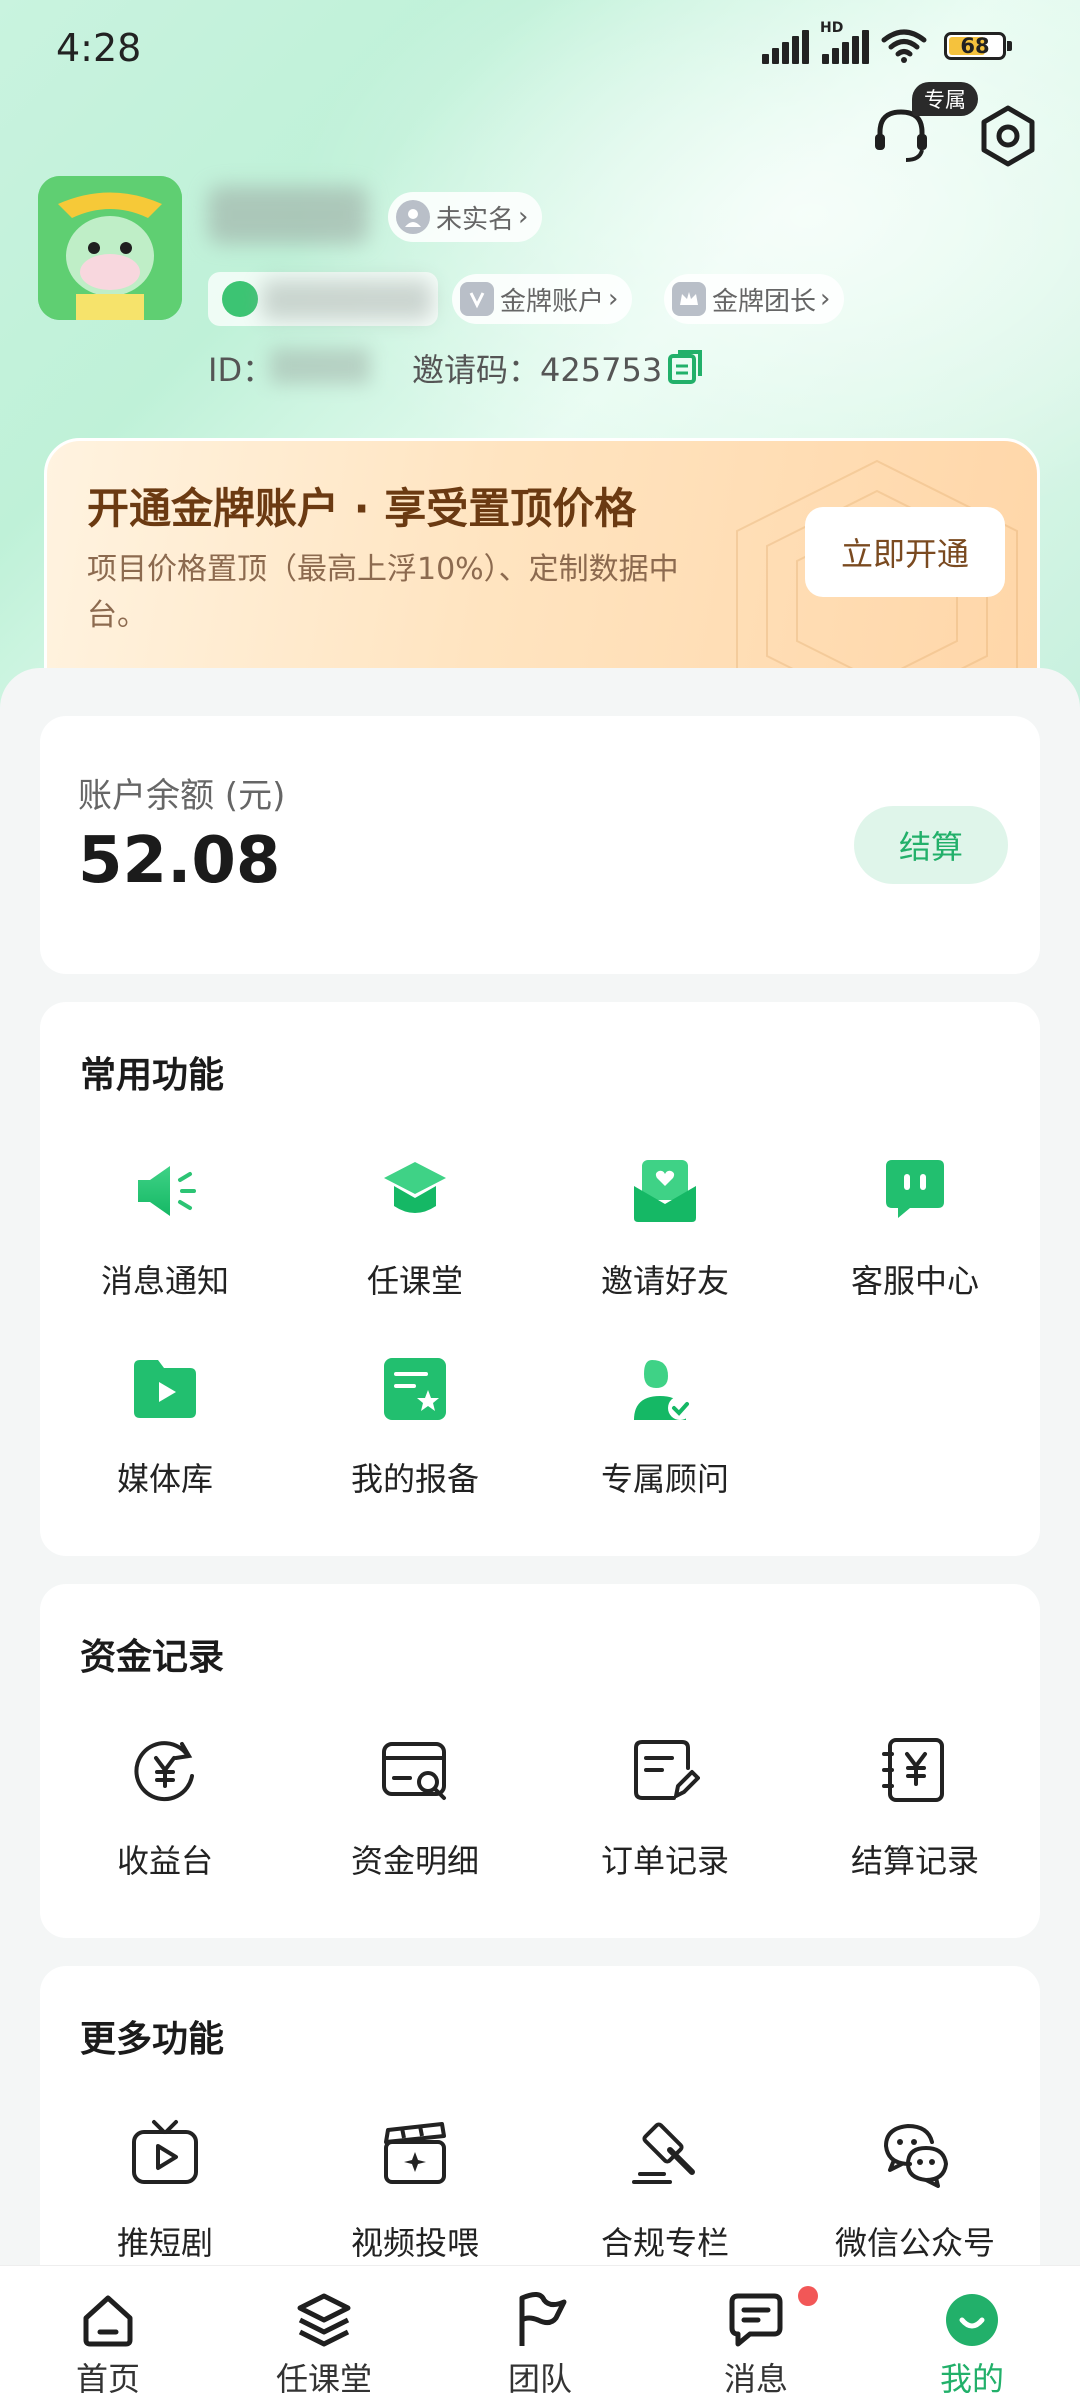 The width and height of the screenshot is (1080, 2401). What do you see at coordinates (540, 132) in the screenshot?
I see `top-actions: 专属` at bounding box center [540, 132].